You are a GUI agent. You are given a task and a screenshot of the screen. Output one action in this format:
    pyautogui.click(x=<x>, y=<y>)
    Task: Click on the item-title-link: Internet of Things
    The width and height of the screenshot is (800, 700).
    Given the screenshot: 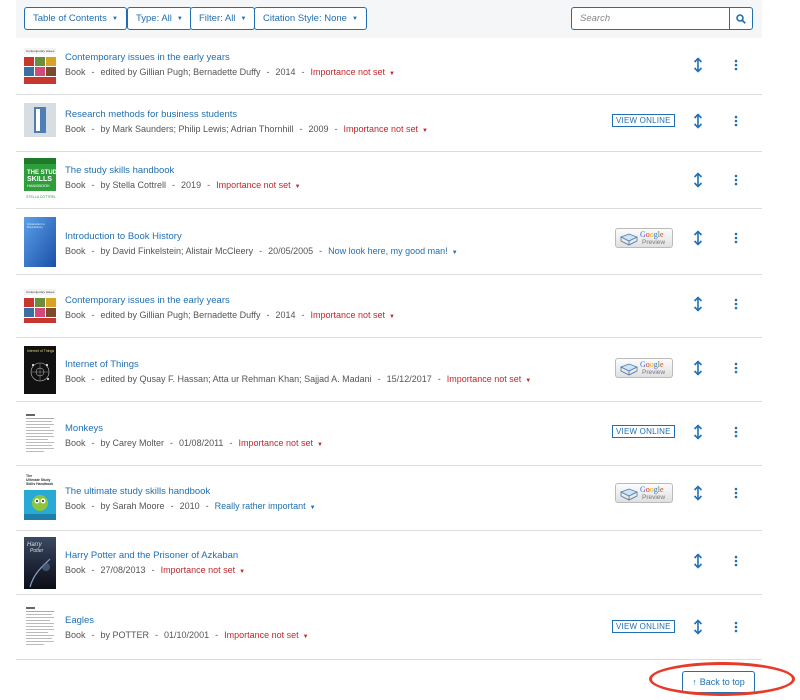 What is the action you would take?
    pyautogui.click(x=102, y=364)
    